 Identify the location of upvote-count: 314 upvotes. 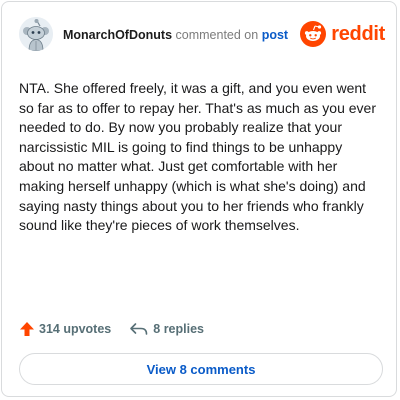
(75, 329).